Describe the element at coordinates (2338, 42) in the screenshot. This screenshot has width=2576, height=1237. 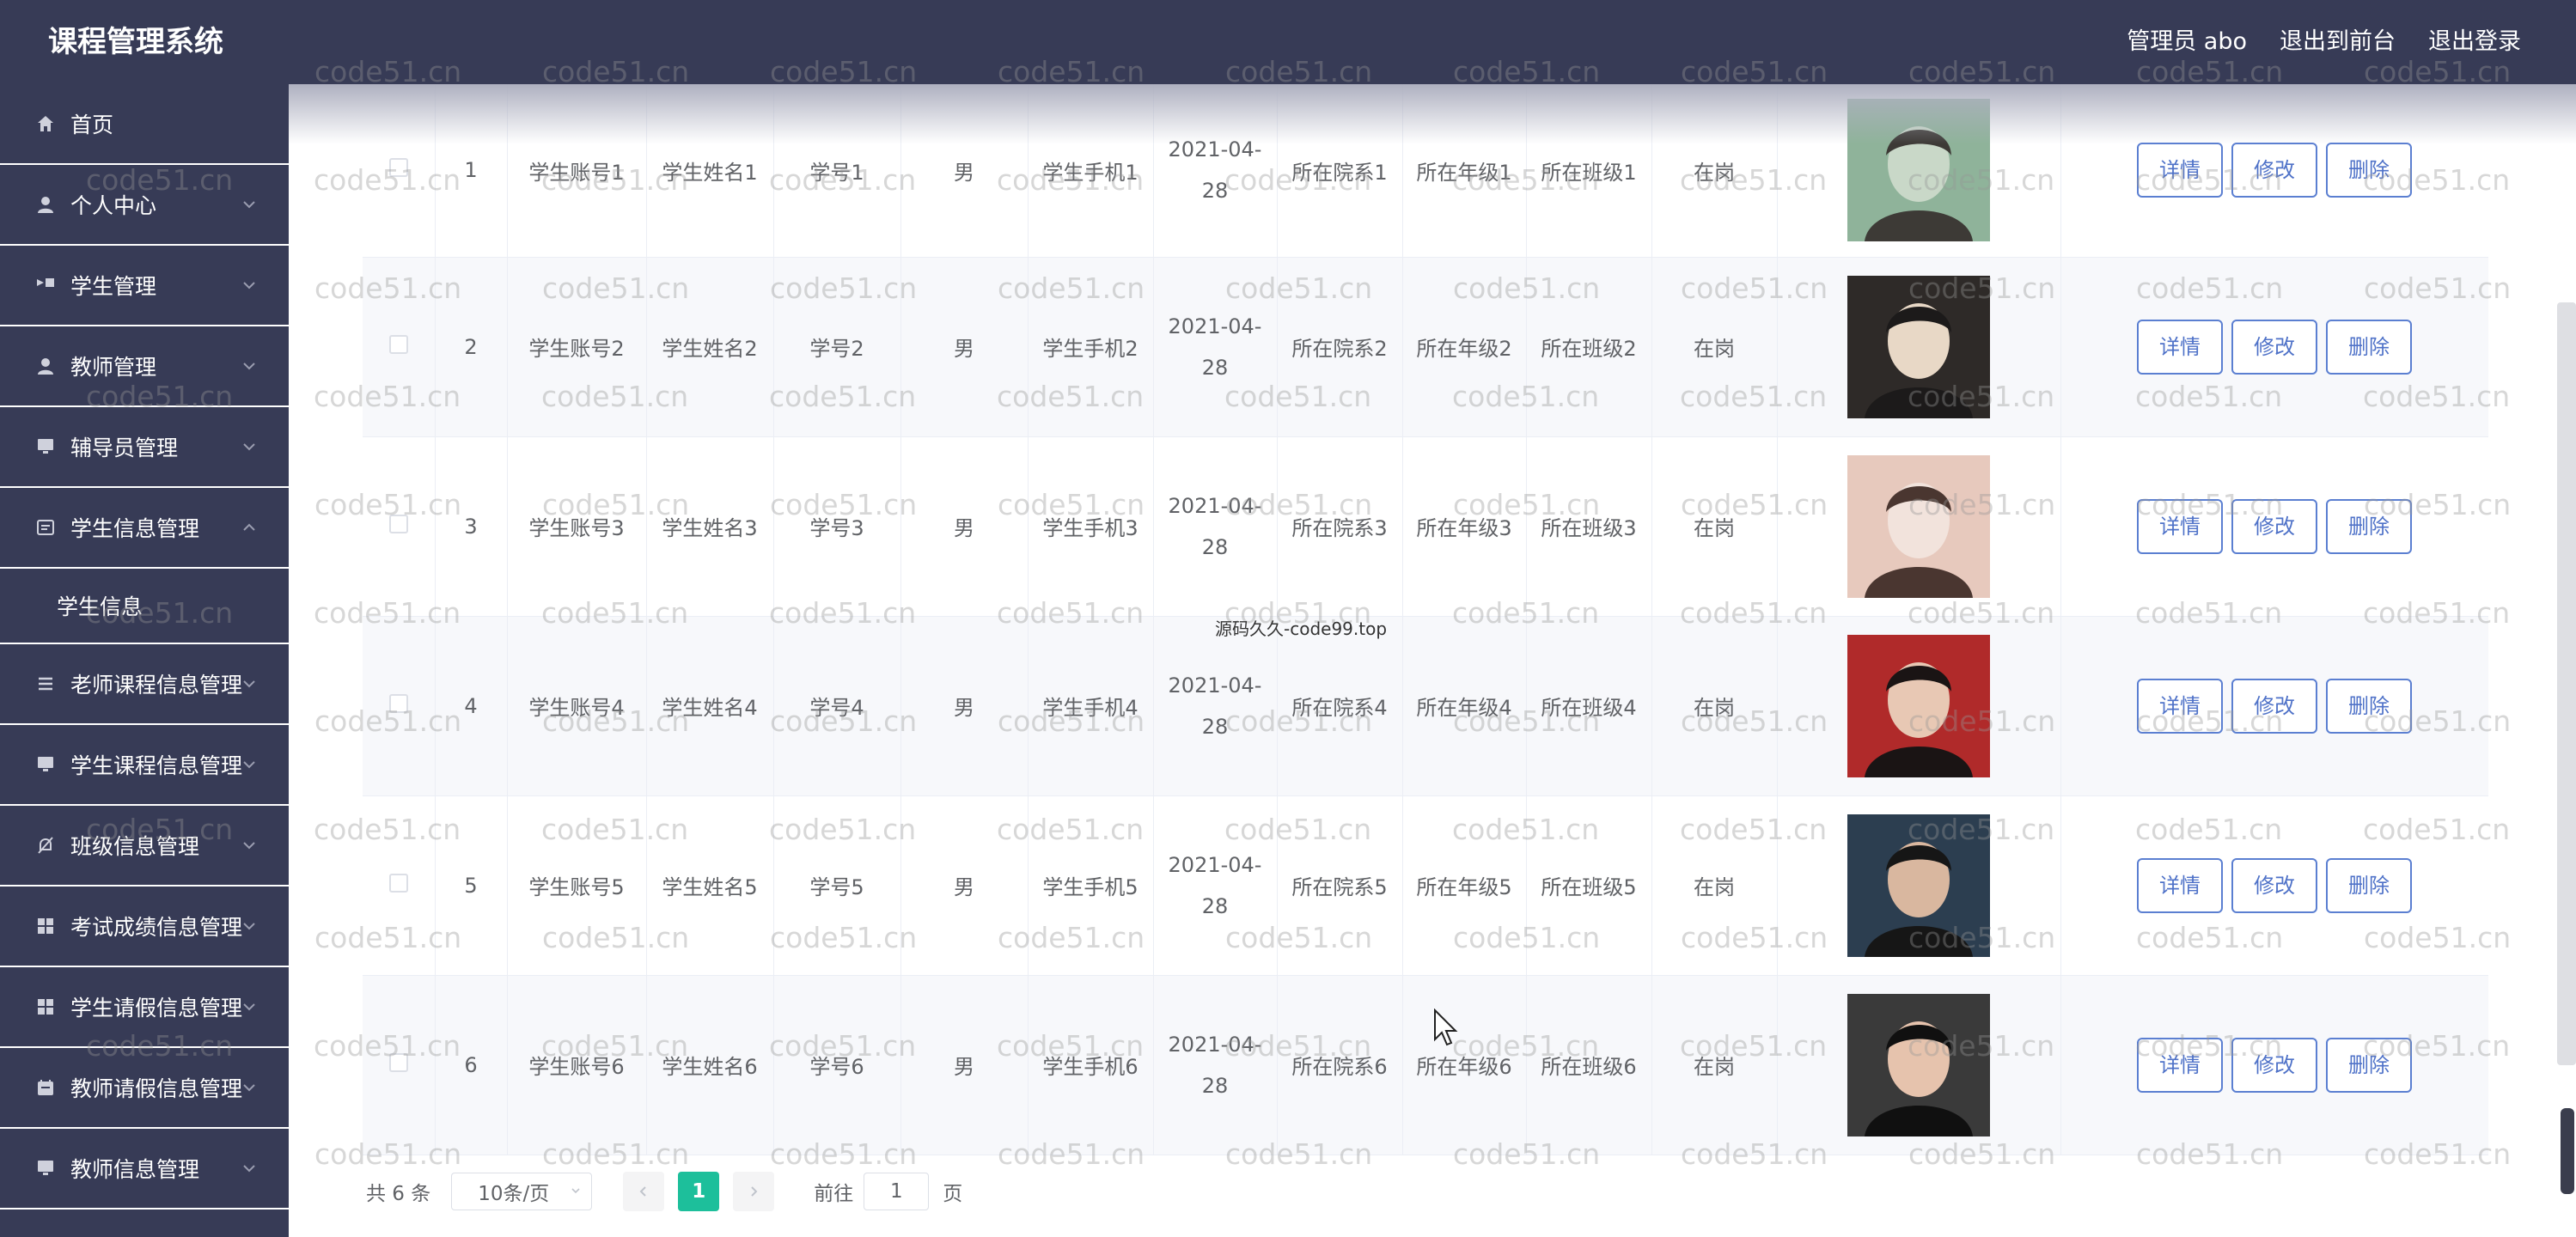
I see `back-to-frontend-link: 退出到前台` at that location.